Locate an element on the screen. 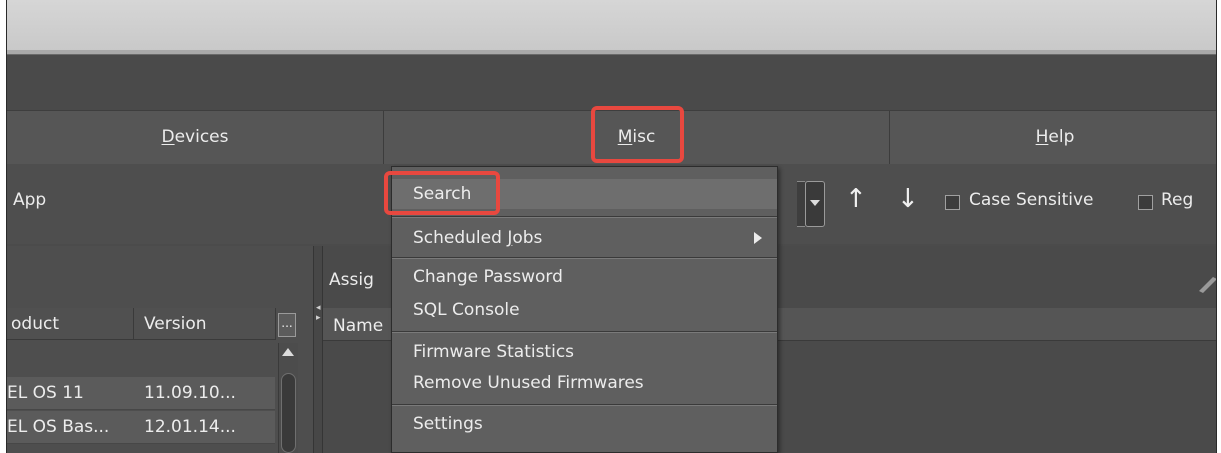 The image size is (1221, 453). menu-item-remove-unused-firmwares: Remove Unused Firmwares is located at coordinates (584, 383).